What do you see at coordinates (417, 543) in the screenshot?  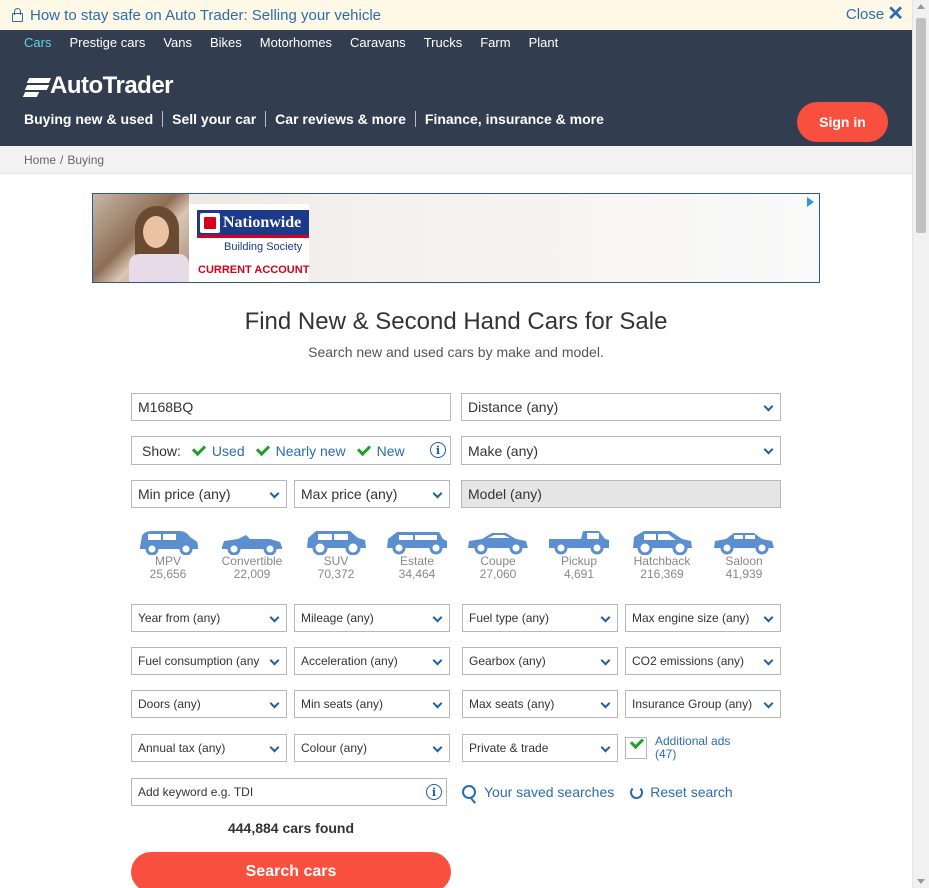 I see `estate-icon` at bounding box center [417, 543].